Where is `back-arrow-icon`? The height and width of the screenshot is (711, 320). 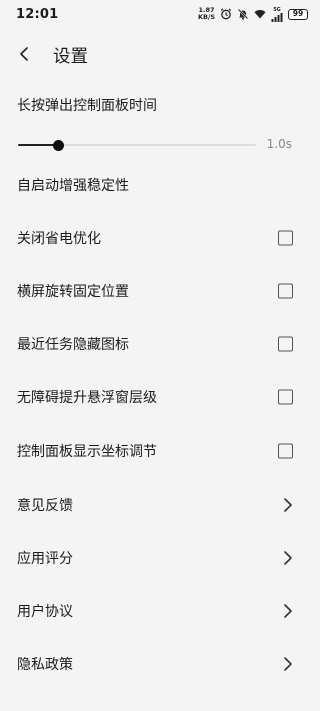
back-arrow-icon is located at coordinates (24, 54).